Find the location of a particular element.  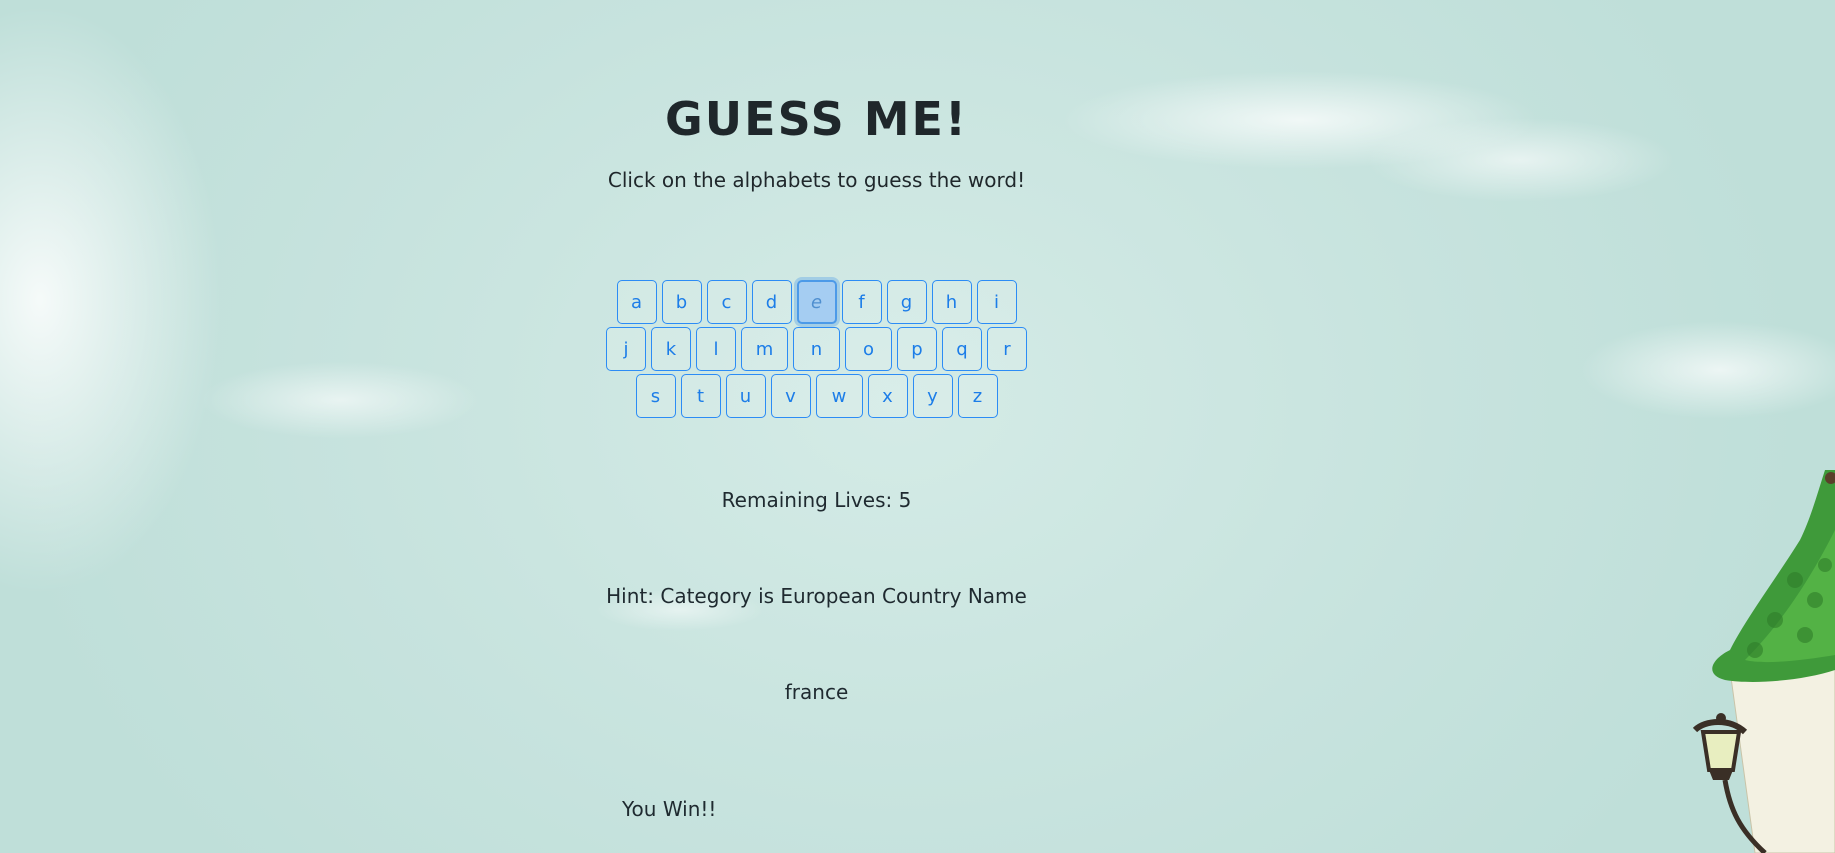

letter-key-a: a is located at coordinates (636, 302).